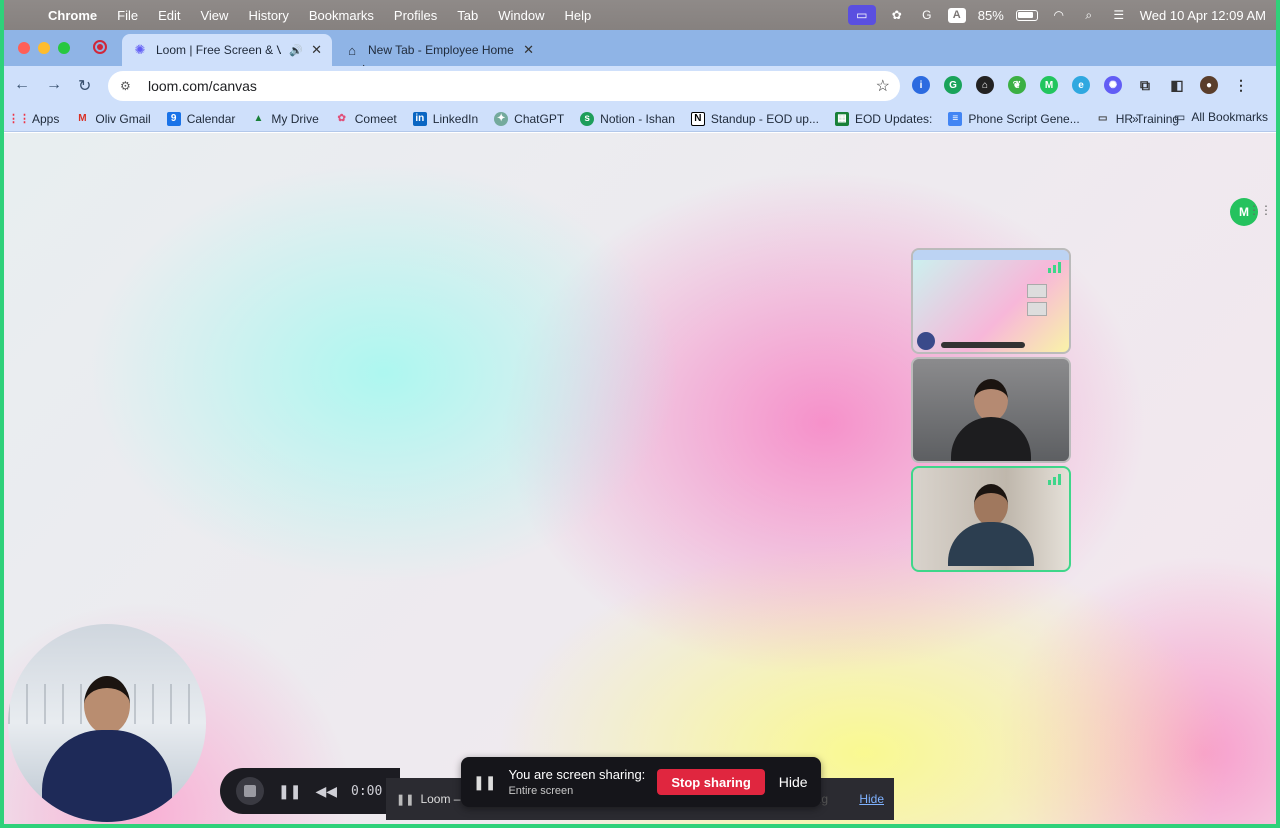 The image size is (1280, 828). What do you see at coordinates (1221, 117) in the screenshot?
I see `all-bookmarks: ▭ All Bookmarks` at bounding box center [1221, 117].